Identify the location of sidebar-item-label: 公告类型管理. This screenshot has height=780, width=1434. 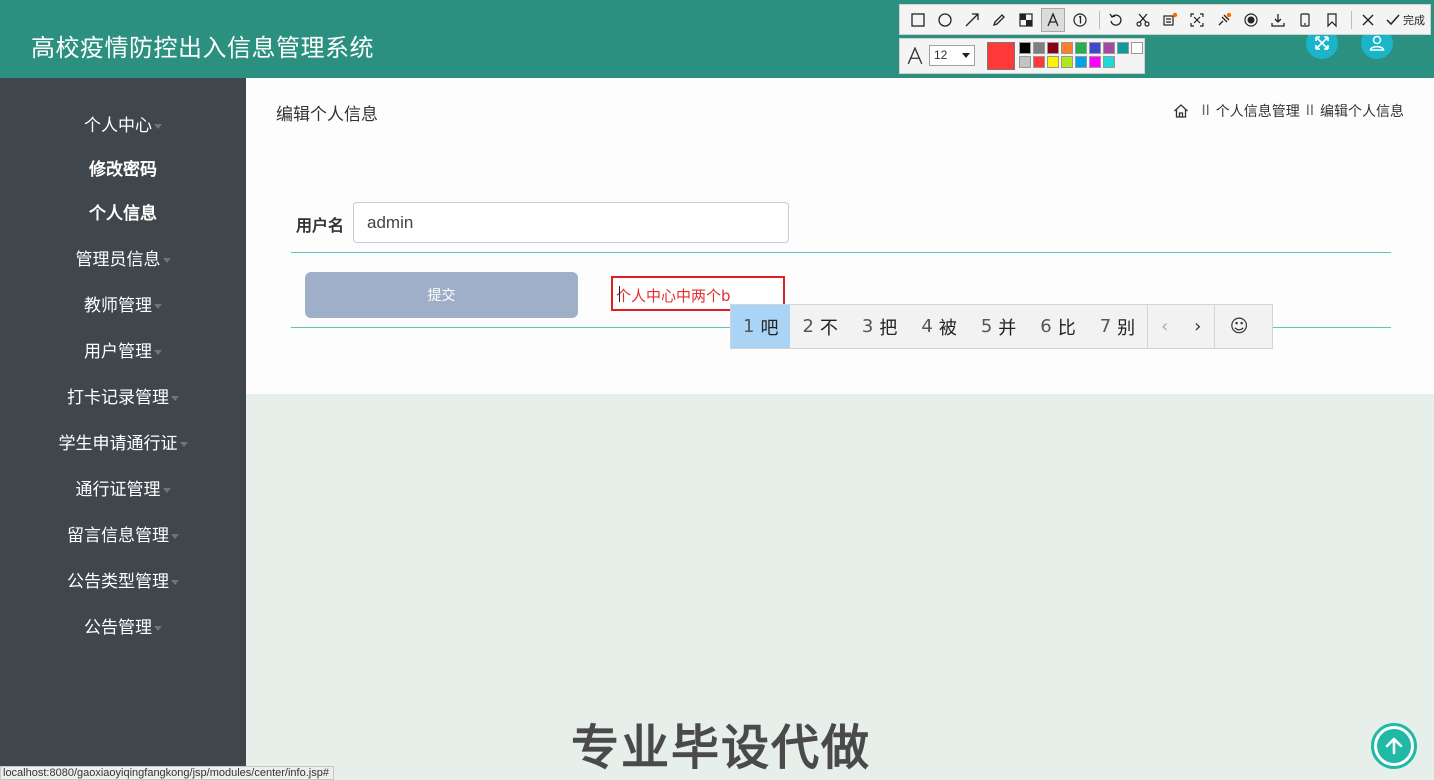
(118, 582).